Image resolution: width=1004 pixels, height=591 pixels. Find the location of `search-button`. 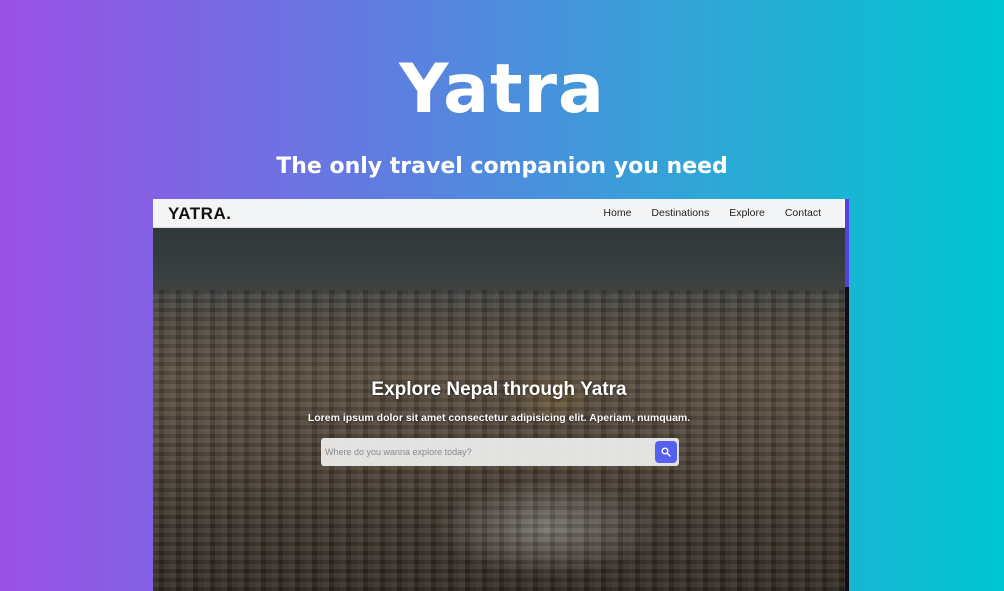

search-button is located at coordinates (666, 452).